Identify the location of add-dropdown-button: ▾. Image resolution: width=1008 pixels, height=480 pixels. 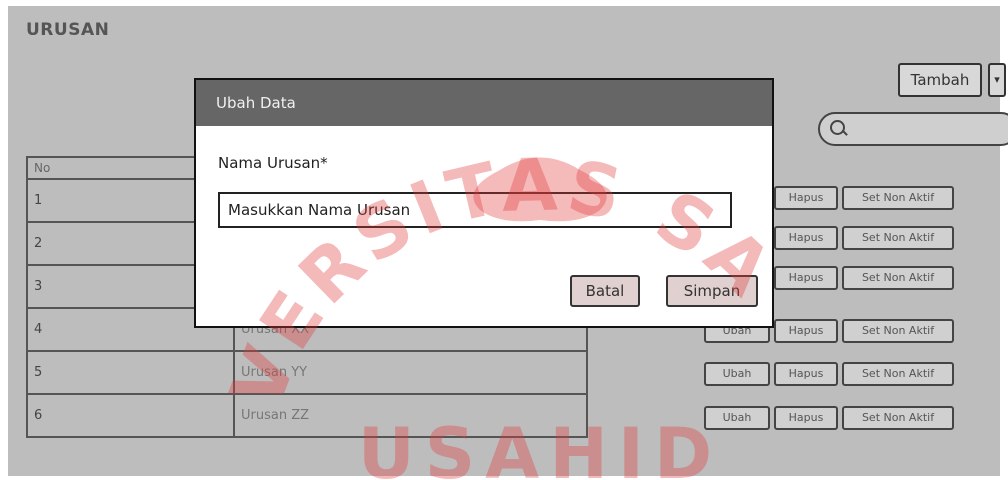
(997, 80).